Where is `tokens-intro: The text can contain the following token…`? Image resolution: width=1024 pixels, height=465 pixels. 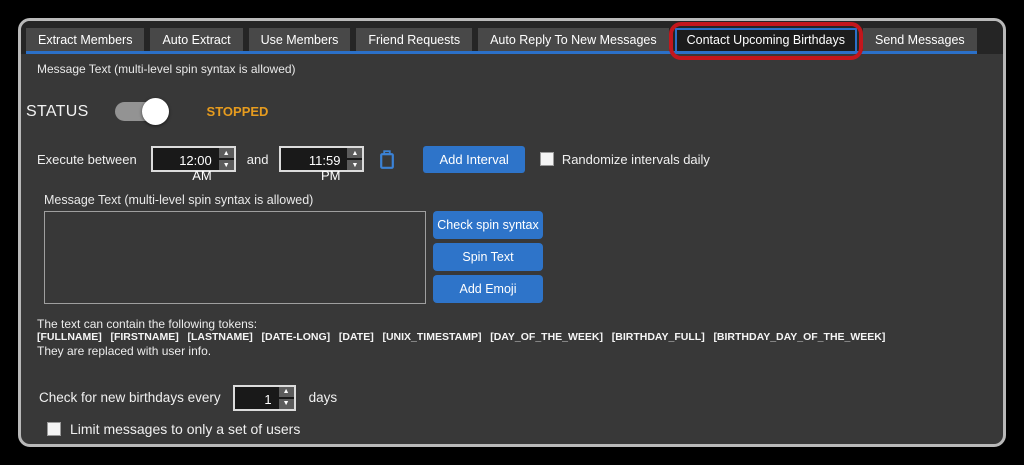 tokens-intro: The text can contain the following token… is located at coordinates (147, 324).